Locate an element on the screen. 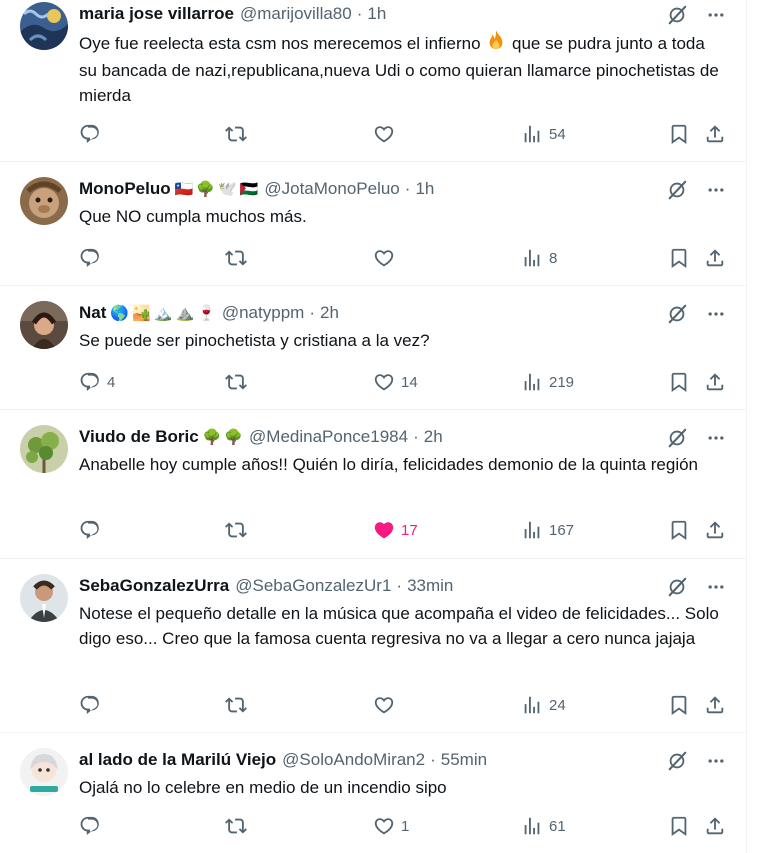 The width and height of the screenshot is (761, 853). user-handle: @MedinaPonce1984 is located at coordinates (328, 437).